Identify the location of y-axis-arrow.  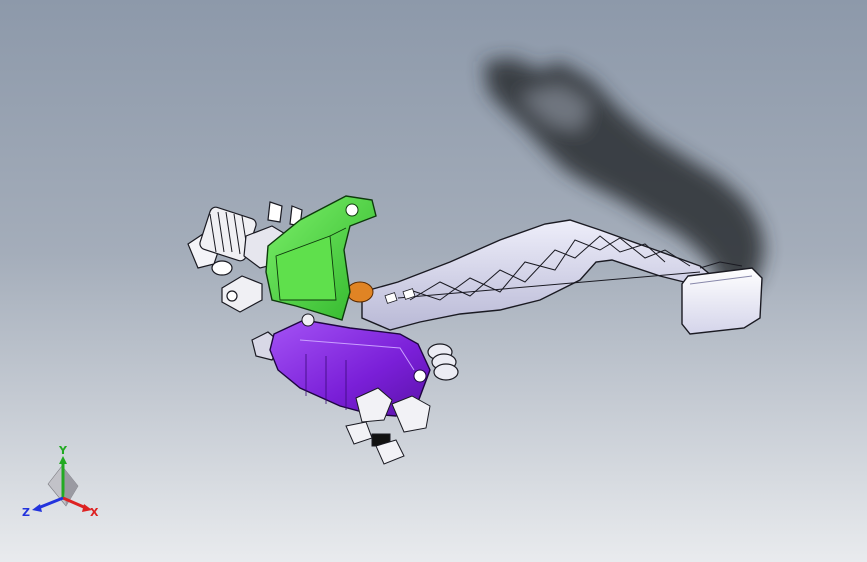
(63, 460).